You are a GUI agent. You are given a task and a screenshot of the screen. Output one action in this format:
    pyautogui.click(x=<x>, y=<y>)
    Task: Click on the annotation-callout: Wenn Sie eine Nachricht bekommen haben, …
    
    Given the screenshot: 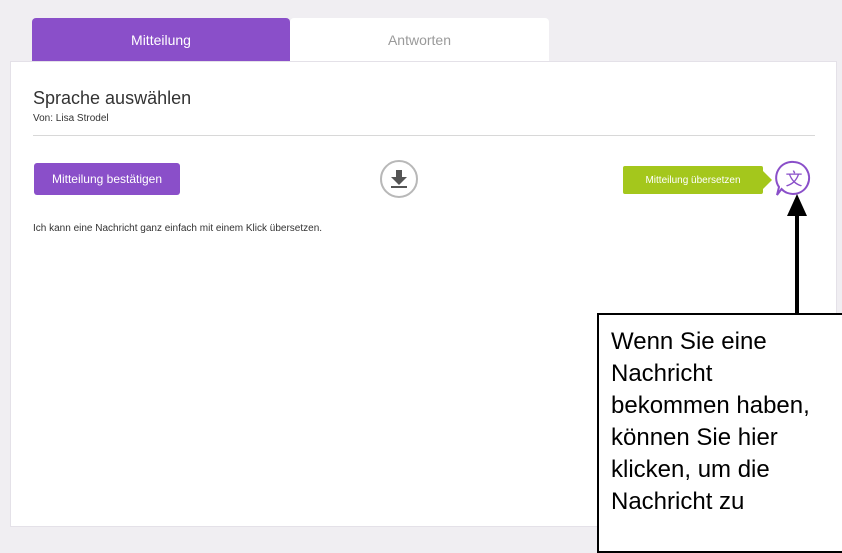 What is the action you would take?
    pyautogui.click(x=719, y=433)
    